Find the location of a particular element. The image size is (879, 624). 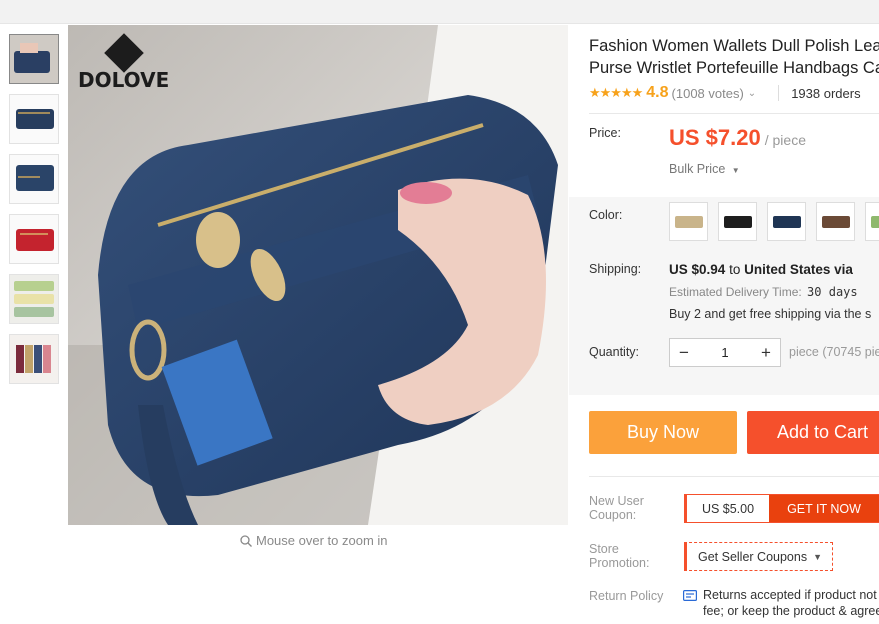

quantity-input: 1 is located at coordinates (725, 352).